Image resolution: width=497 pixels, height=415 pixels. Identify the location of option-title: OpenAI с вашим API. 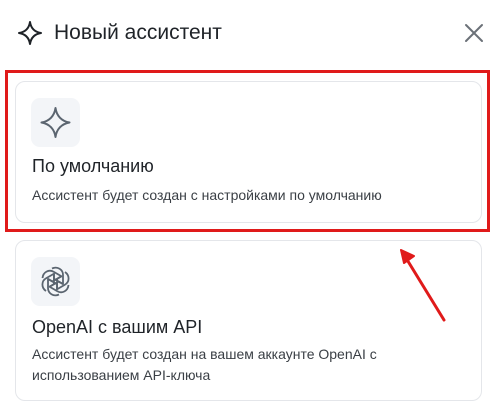
(117, 327).